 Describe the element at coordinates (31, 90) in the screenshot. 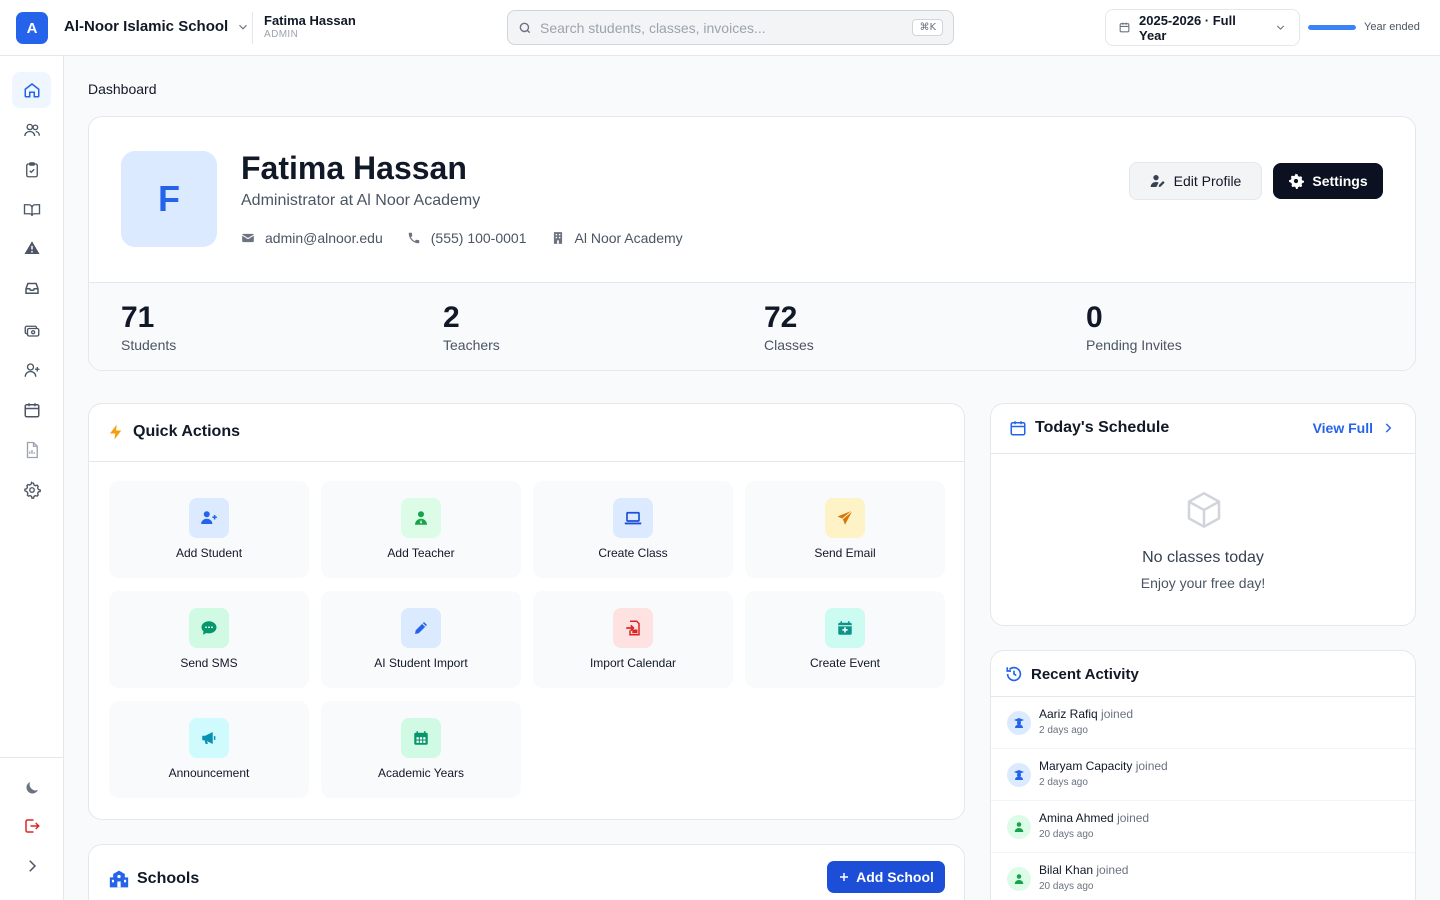

I see `sidebar-item-home` at that location.